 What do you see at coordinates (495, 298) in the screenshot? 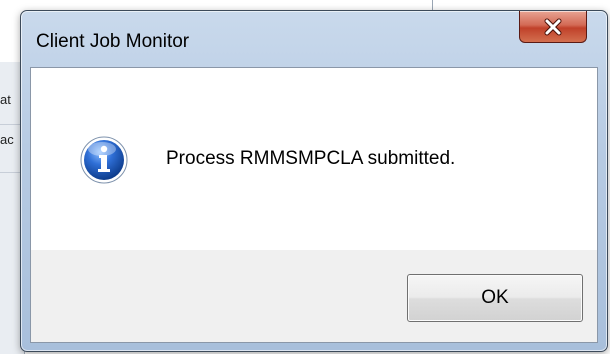
I see `ok-button: OK` at bounding box center [495, 298].